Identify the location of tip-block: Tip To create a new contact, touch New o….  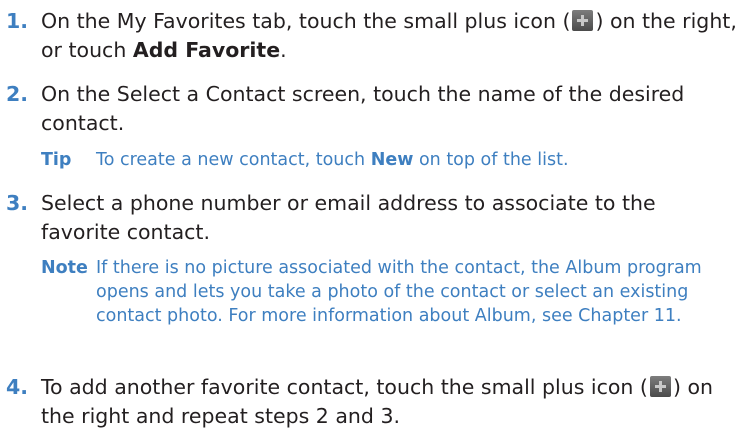
(386, 160).